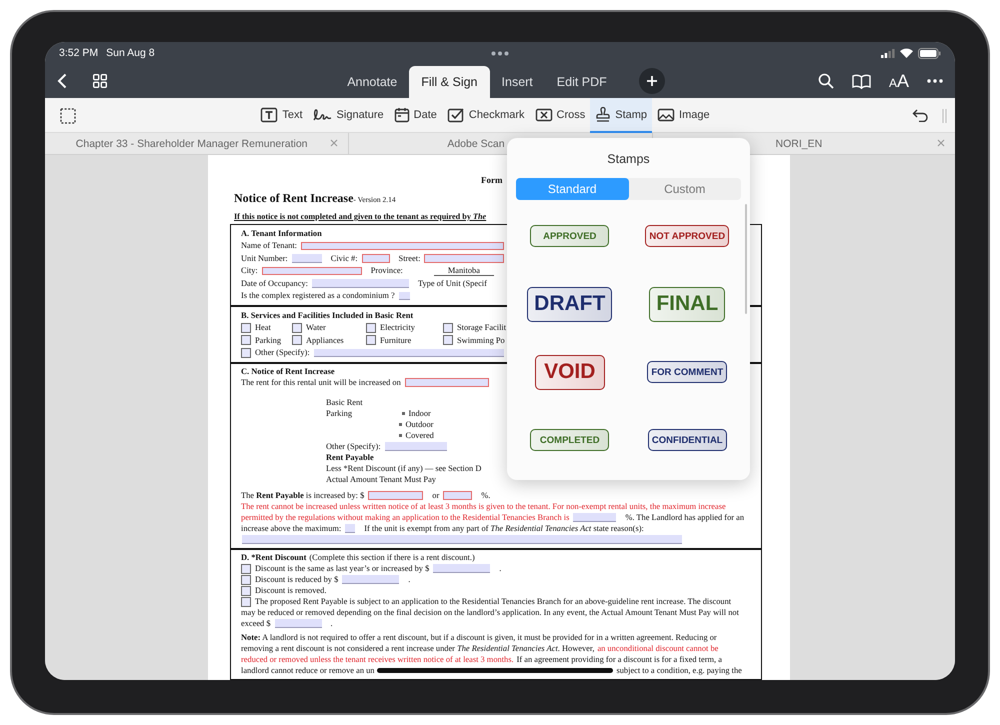 This screenshot has height=725, width=1000. What do you see at coordinates (196, 143) in the screenshot?
I see `document-tab: Chapter 33 - Shareholder Manager Remuneration` at bounding box center [196, 143].